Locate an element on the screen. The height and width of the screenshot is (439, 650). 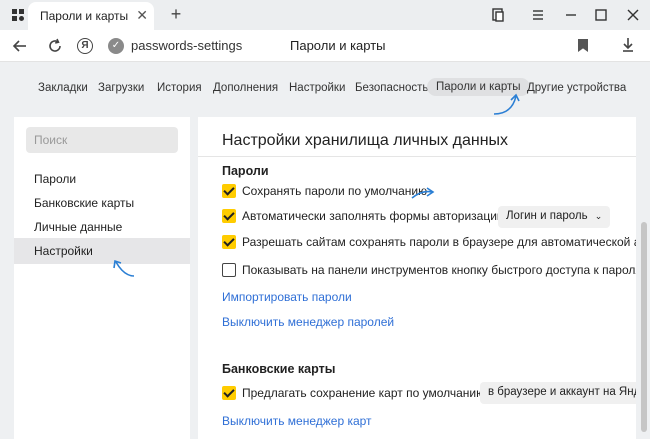
autofill-mode-select: Логин и пароль ⌄ is located at coordinates (554, 217).